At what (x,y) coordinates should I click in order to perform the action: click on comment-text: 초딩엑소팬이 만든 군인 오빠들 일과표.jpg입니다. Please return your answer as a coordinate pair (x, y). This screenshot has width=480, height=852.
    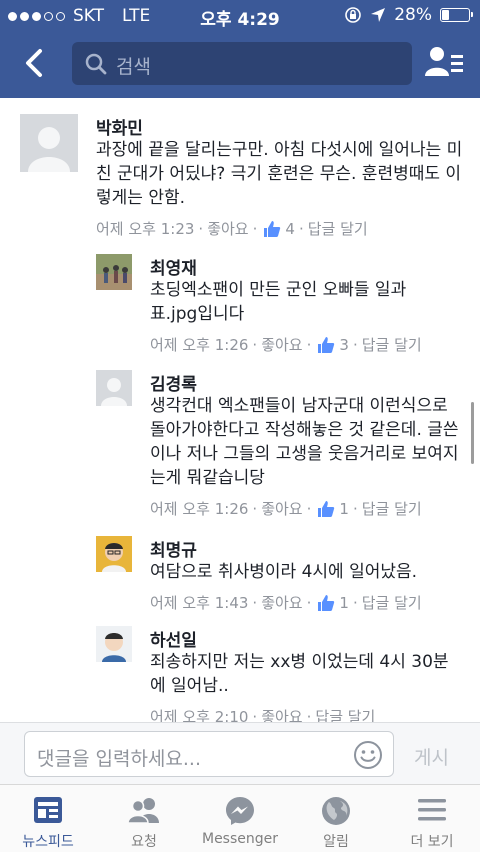
    Looking at the image, I should click on (278, 302).